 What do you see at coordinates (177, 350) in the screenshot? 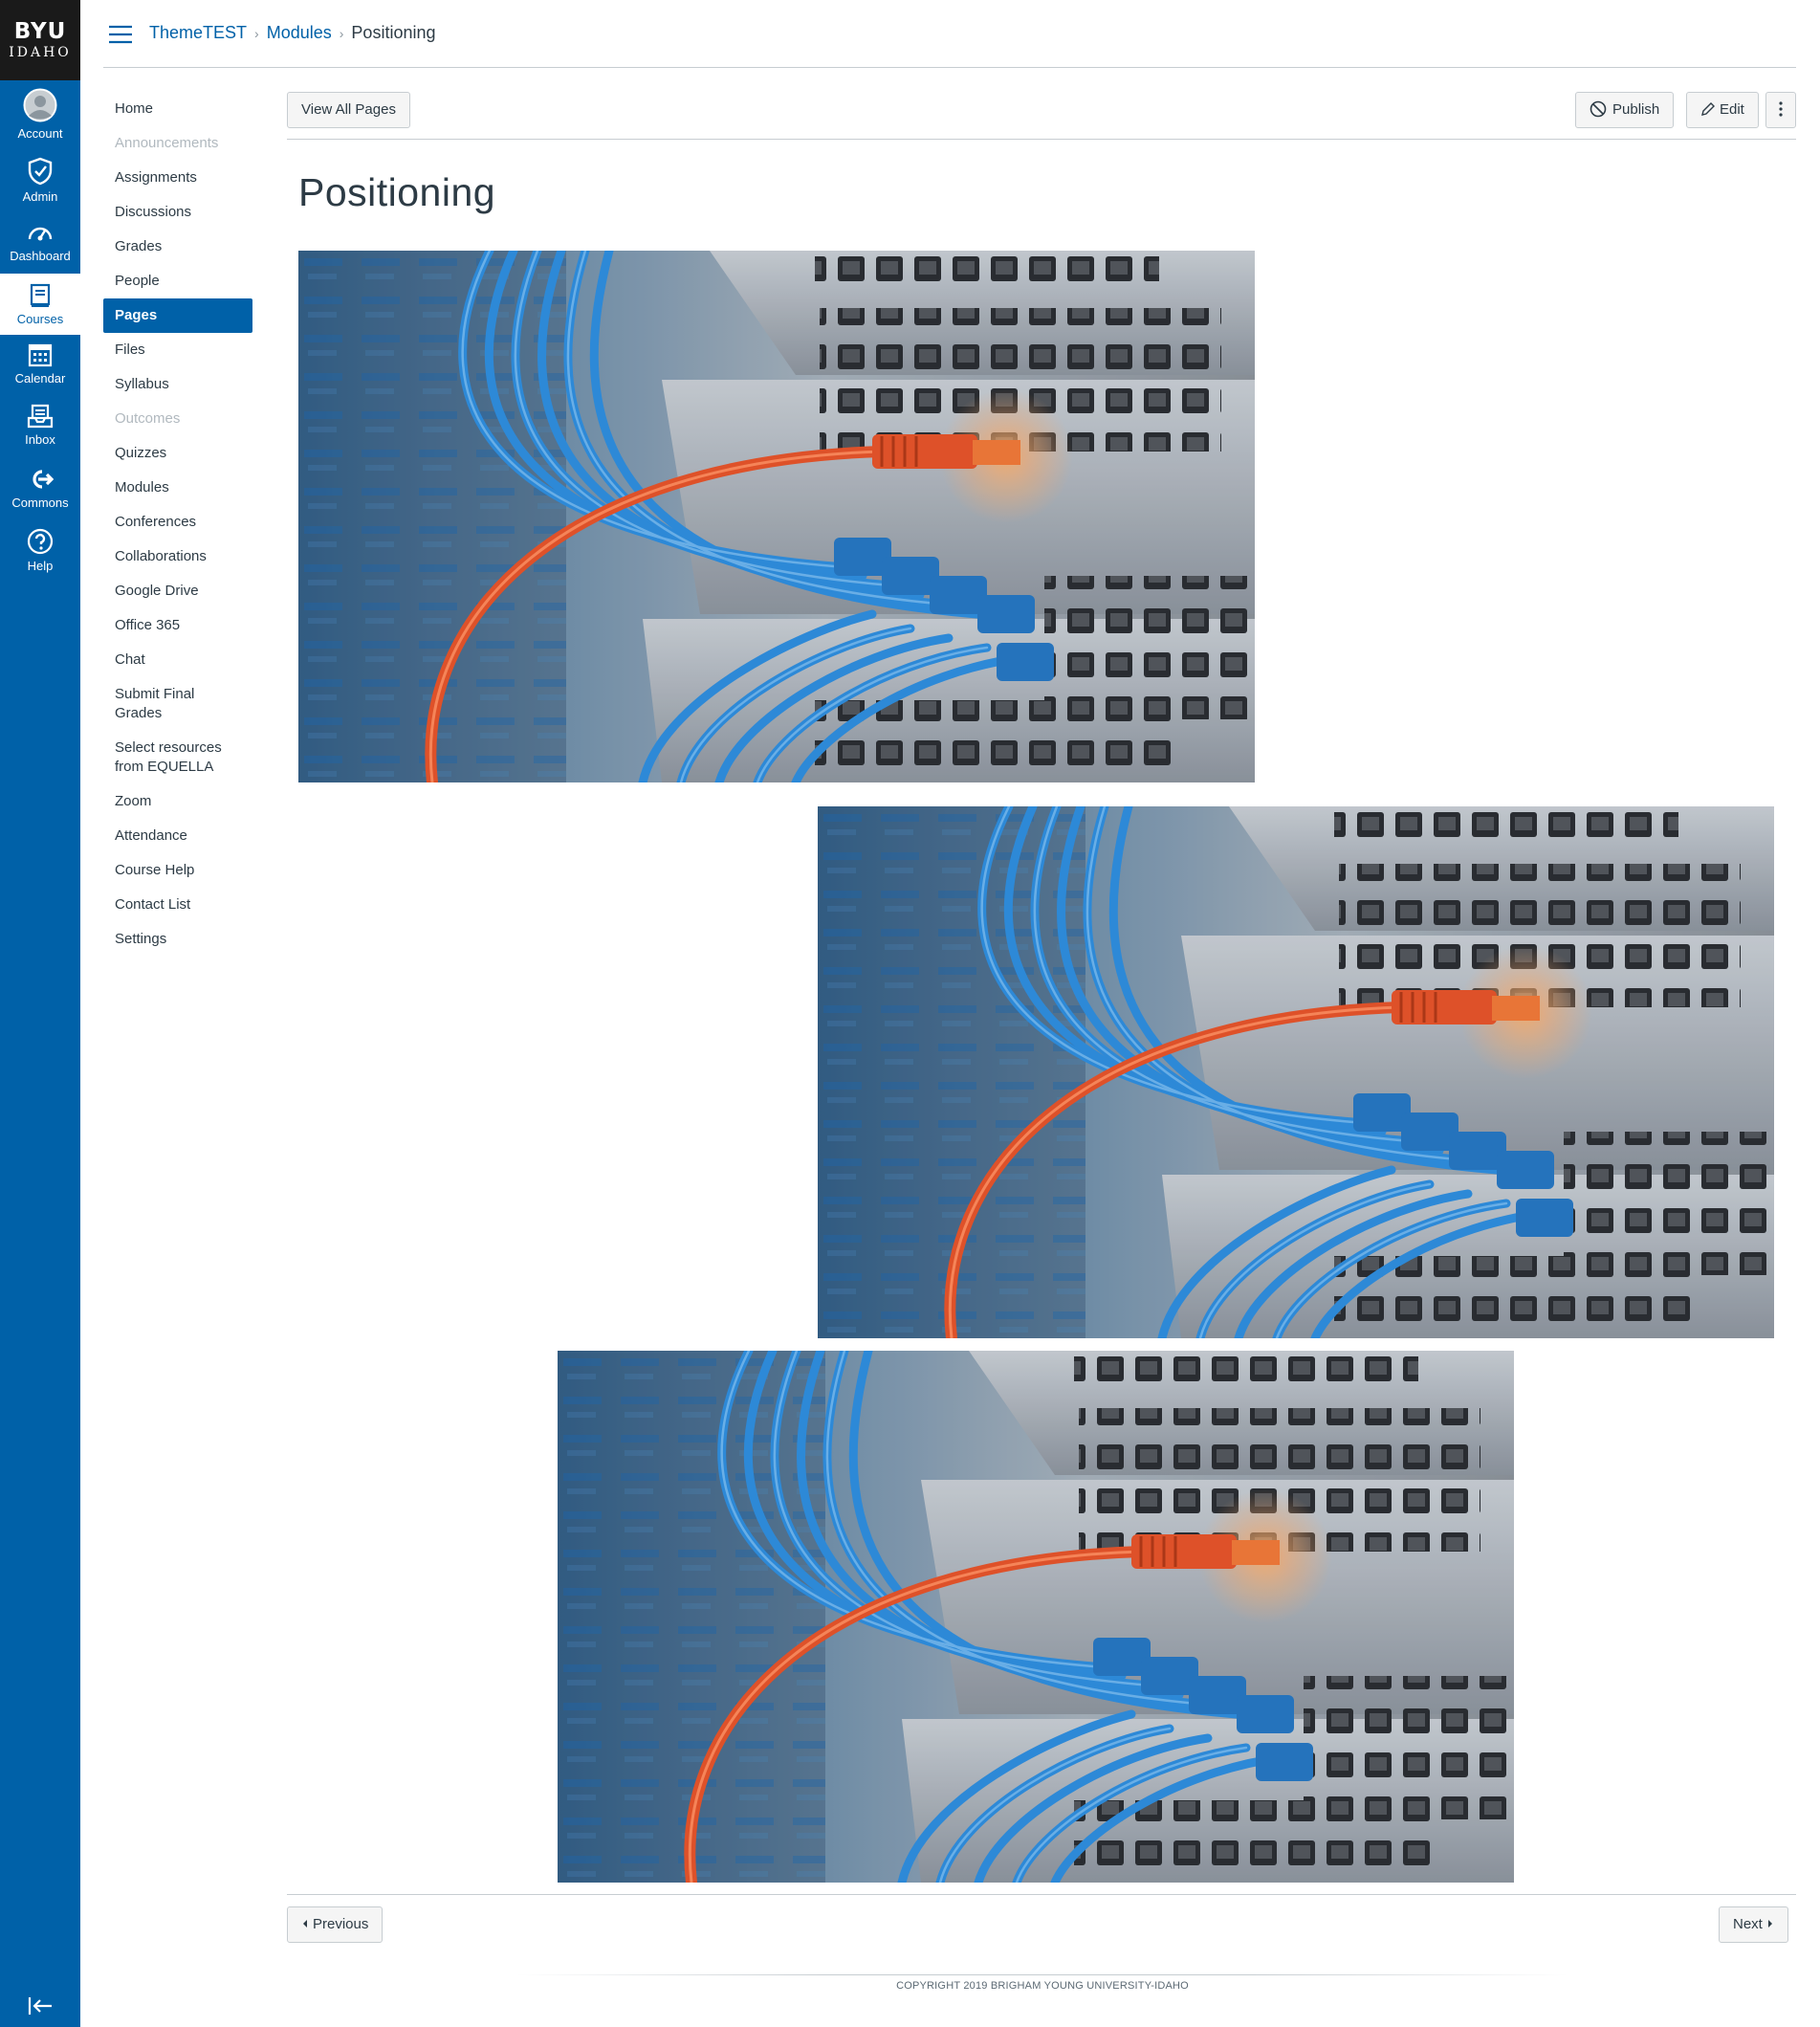
I see `course-nav-files: Files` at bounding box center [177, 350].